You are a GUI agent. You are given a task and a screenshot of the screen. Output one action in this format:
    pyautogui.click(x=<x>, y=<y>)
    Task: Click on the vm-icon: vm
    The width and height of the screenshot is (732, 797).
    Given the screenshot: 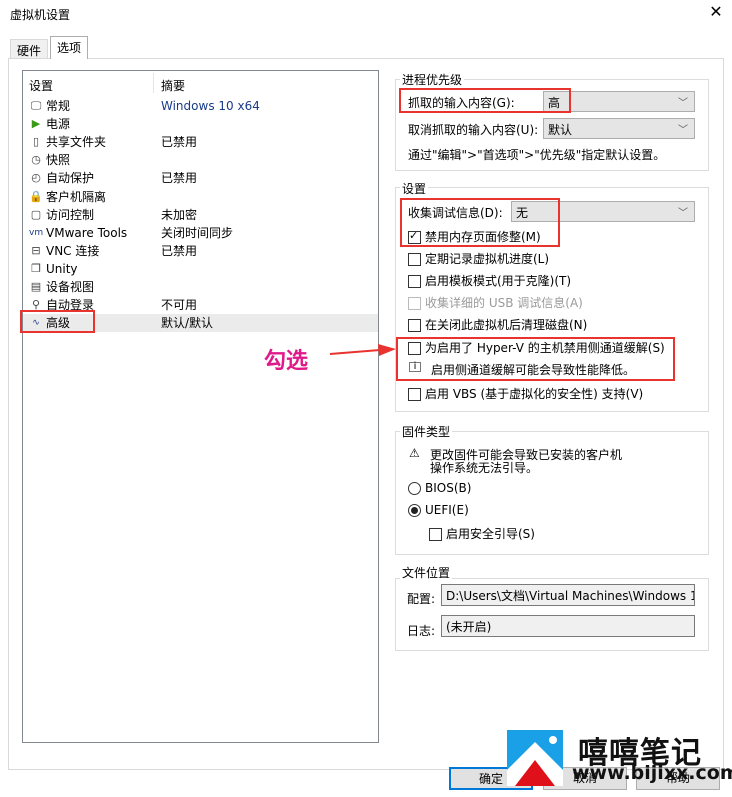 What is the action you would take?
    pyautogui.click(x=36, y=232)
    